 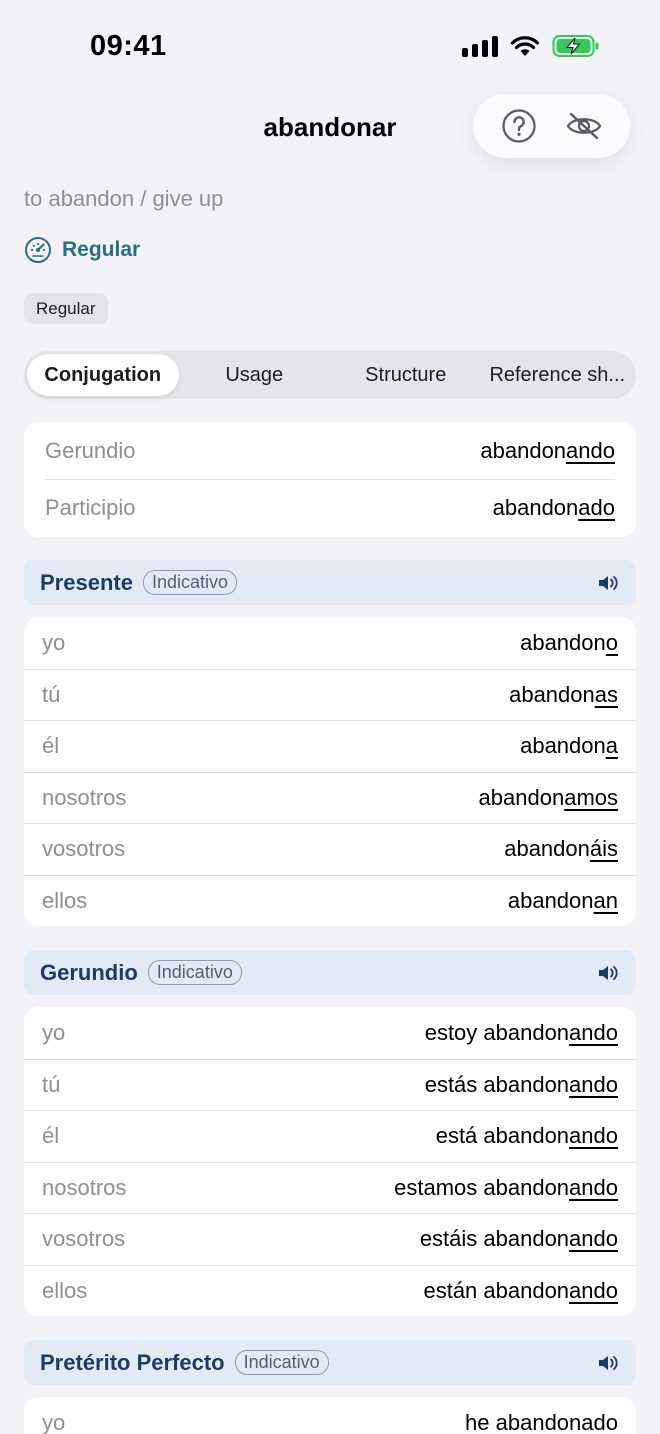 I want to click on conjugation-row: yo estoy abandonando, so click(x=330, y=1033).